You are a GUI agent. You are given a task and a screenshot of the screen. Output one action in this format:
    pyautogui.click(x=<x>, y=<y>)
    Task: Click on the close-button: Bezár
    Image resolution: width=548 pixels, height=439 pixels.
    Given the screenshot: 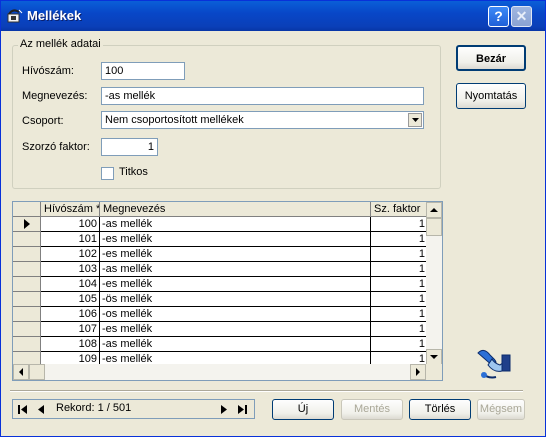 What is the action you would take?
    pyautogui.click(x=491, y=58)
    